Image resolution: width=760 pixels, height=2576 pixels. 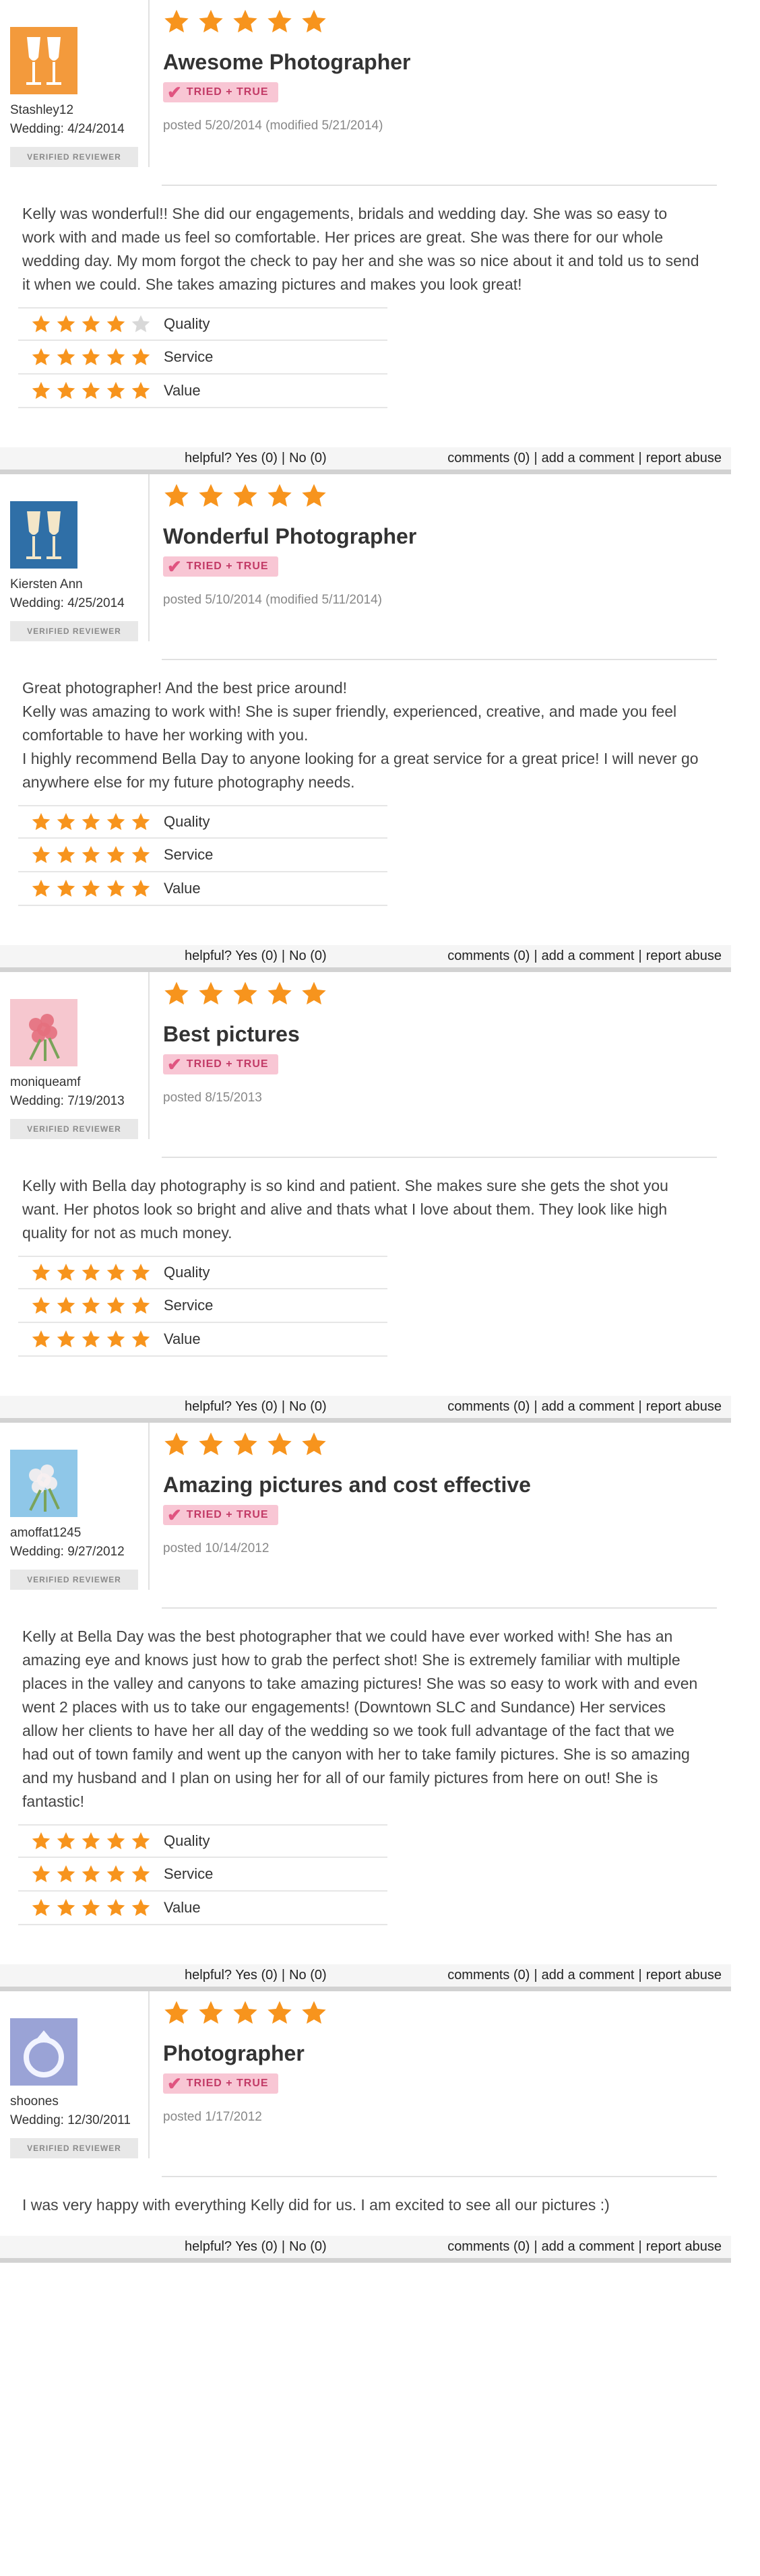 I want to click on posted-date: posted 8/15/2013, so click(x=212, y=1098).